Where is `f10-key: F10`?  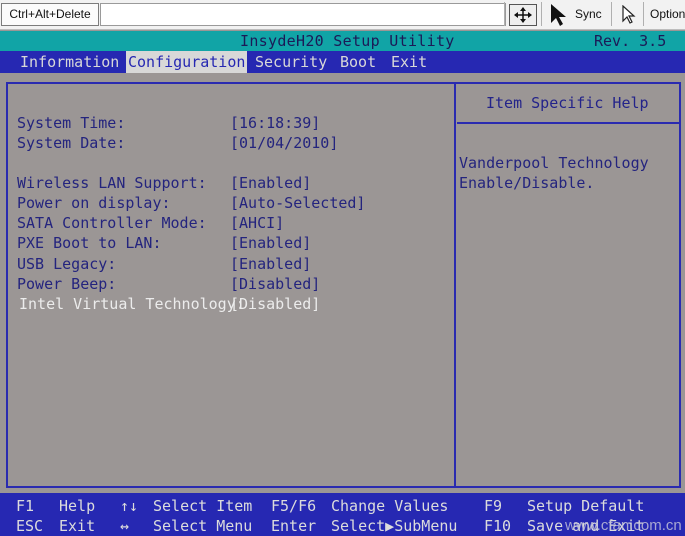 f10-key: F10 is located at coordinates (498, 526).